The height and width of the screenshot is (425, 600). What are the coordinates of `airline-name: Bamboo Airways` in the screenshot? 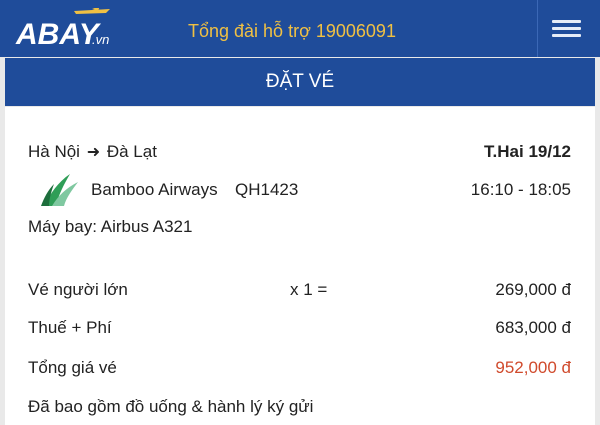 It's located at (154, 189).